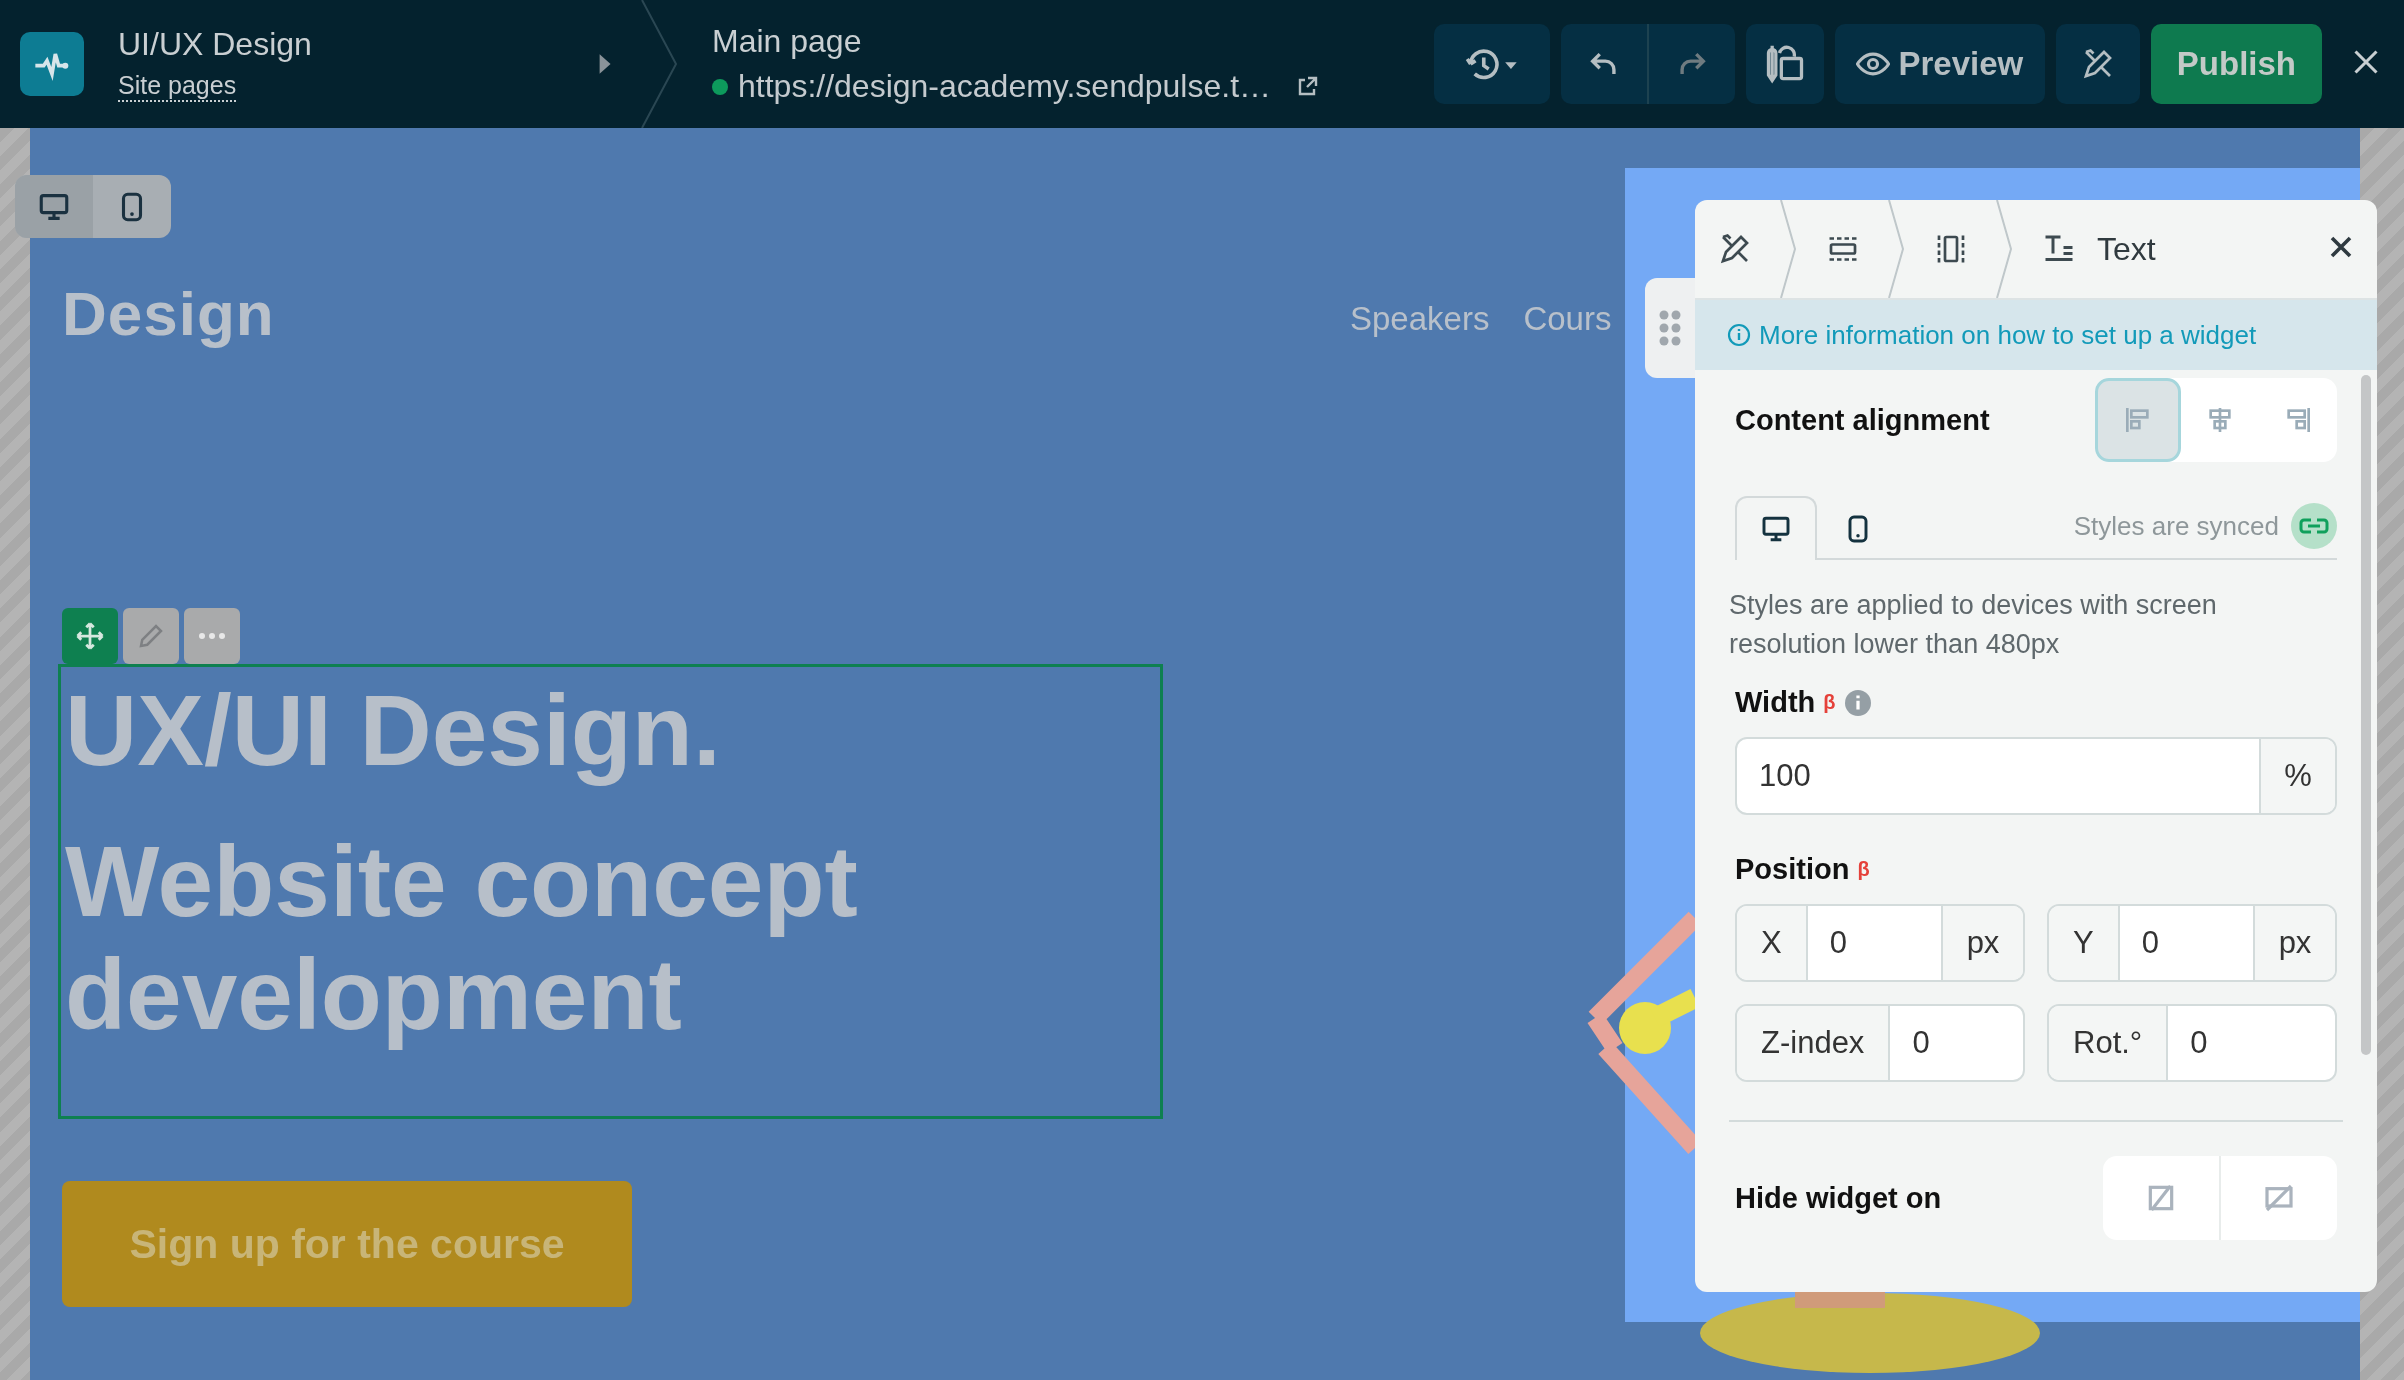  Describe the element at coordinates (54, 206) in the screenshot. I see `desktop-view-button` at that location.